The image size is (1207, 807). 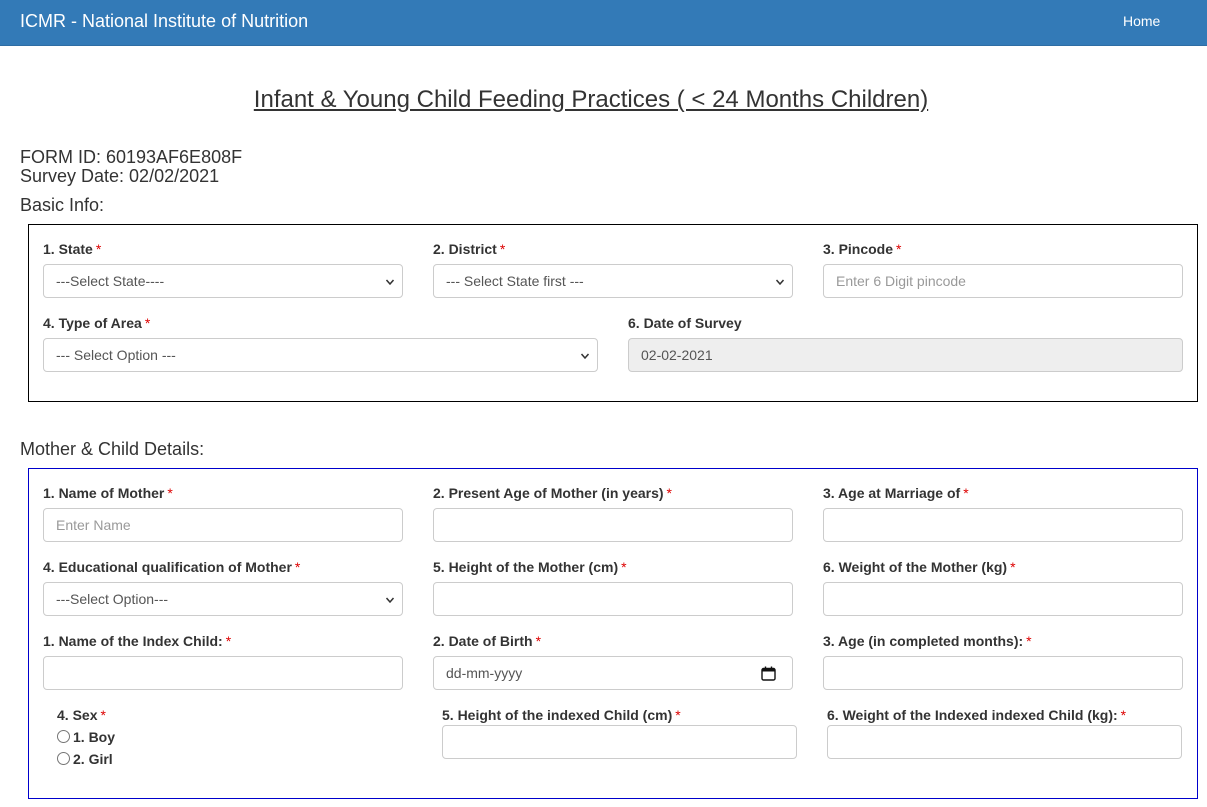 What do you see at coordinates (685, 323) in the screenshot?
I see `survey-date-label: 6. Date of Survey` at bounding box center [685, 323].